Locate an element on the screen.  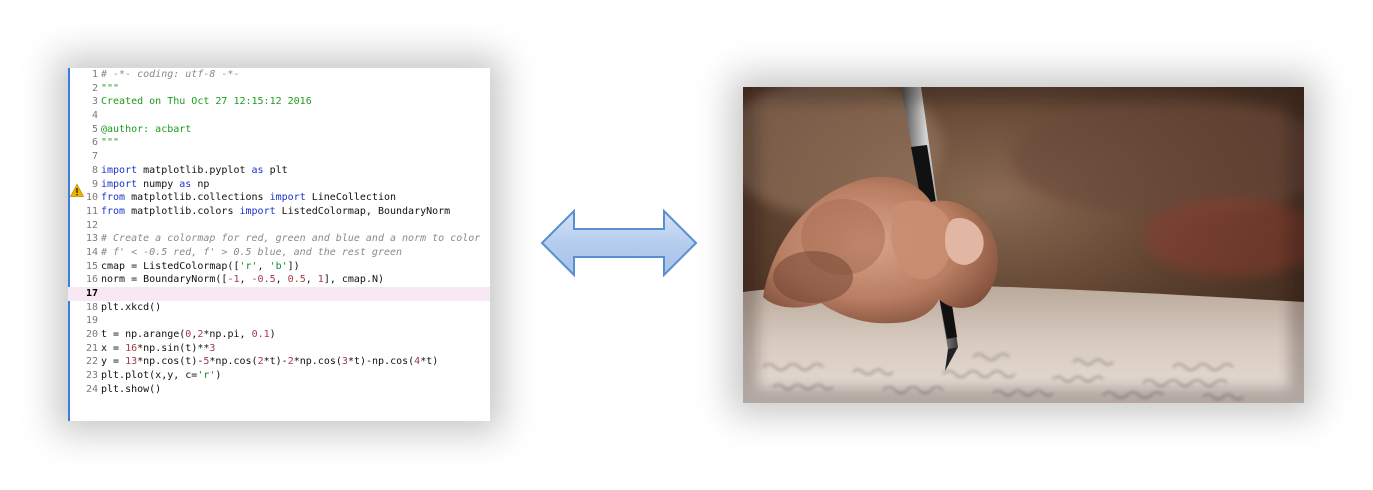
code-token: 'r' is located at coordinates (248, 266).